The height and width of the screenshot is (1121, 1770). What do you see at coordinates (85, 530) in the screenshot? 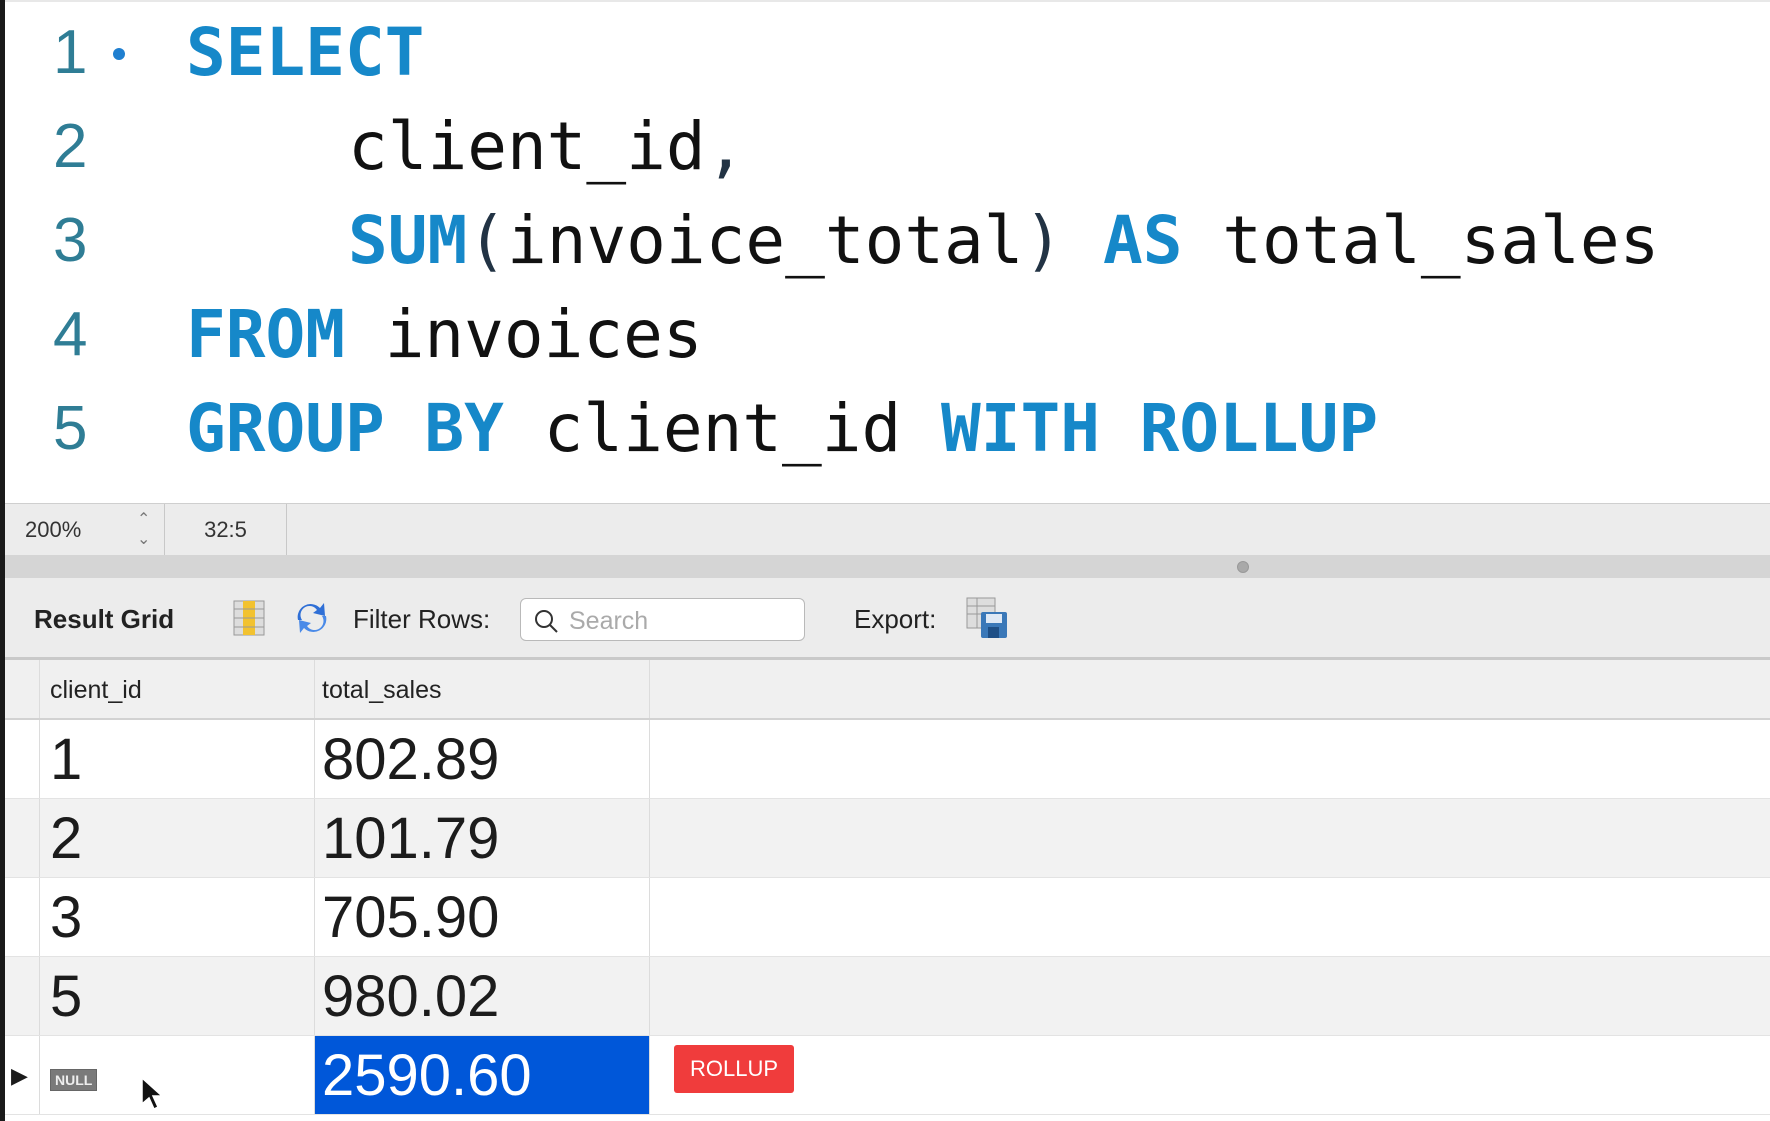
I see `zoom-selector: 200% ⌃ ⌄` at bounding box center [85, 530].